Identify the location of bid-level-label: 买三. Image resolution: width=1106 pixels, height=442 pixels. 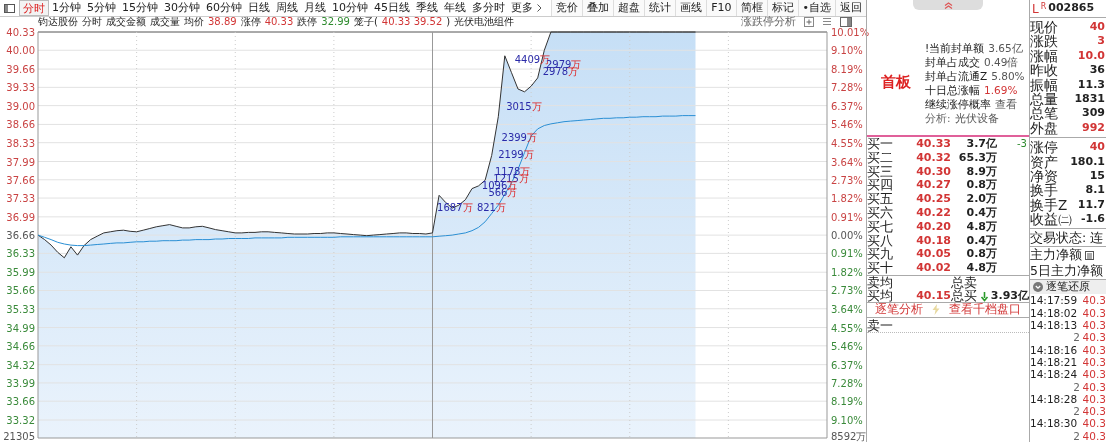
(880, 171).